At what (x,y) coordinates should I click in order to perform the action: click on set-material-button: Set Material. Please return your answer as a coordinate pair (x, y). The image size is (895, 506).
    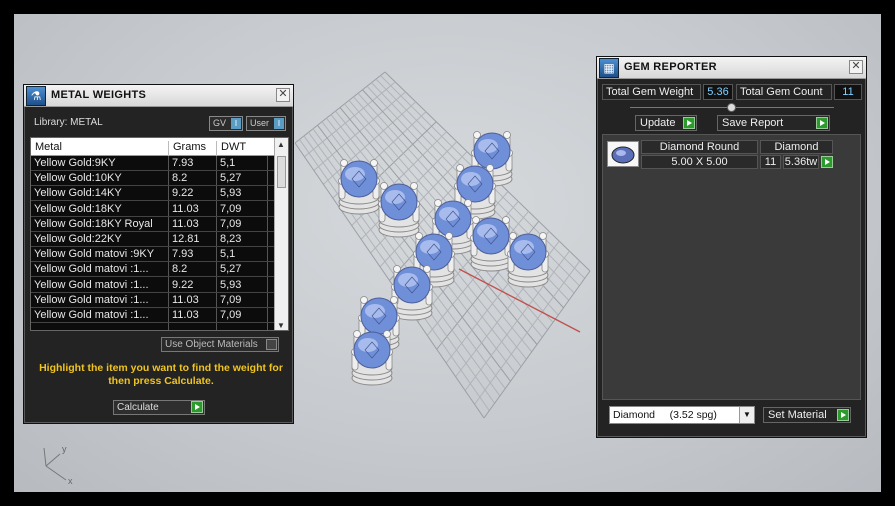
    Looking at the image, I should click on (807, 415).